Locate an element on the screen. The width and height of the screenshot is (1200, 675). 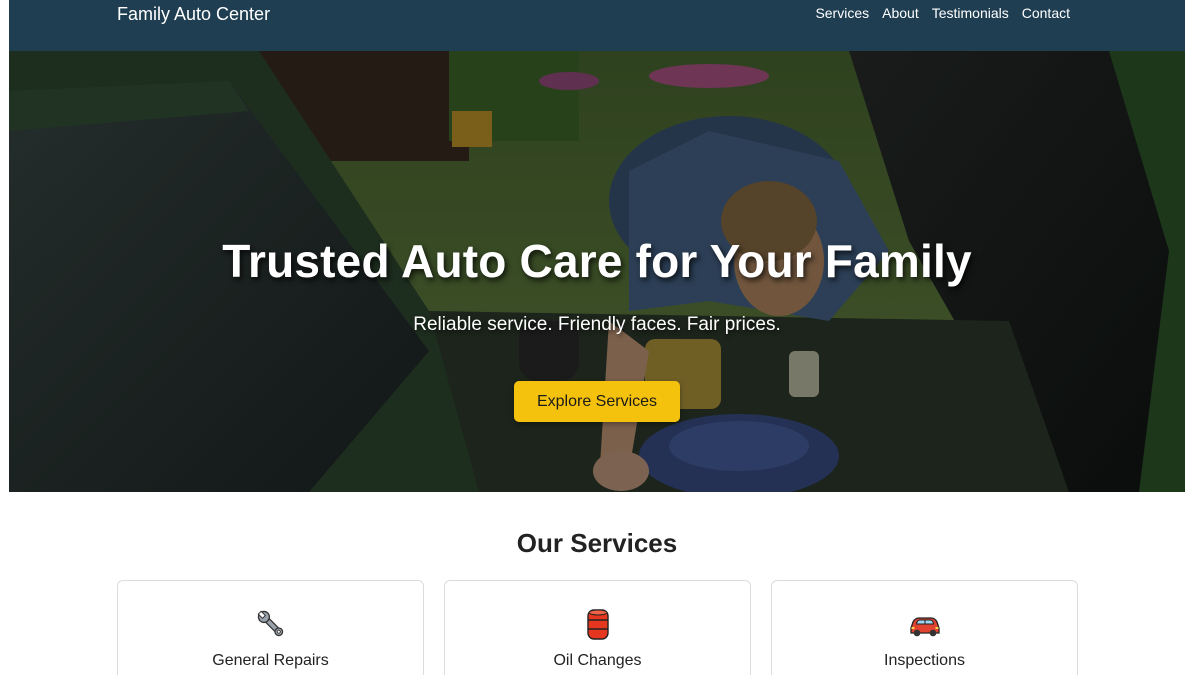
nav-link-services: Services is located at coordinates (842, 13).